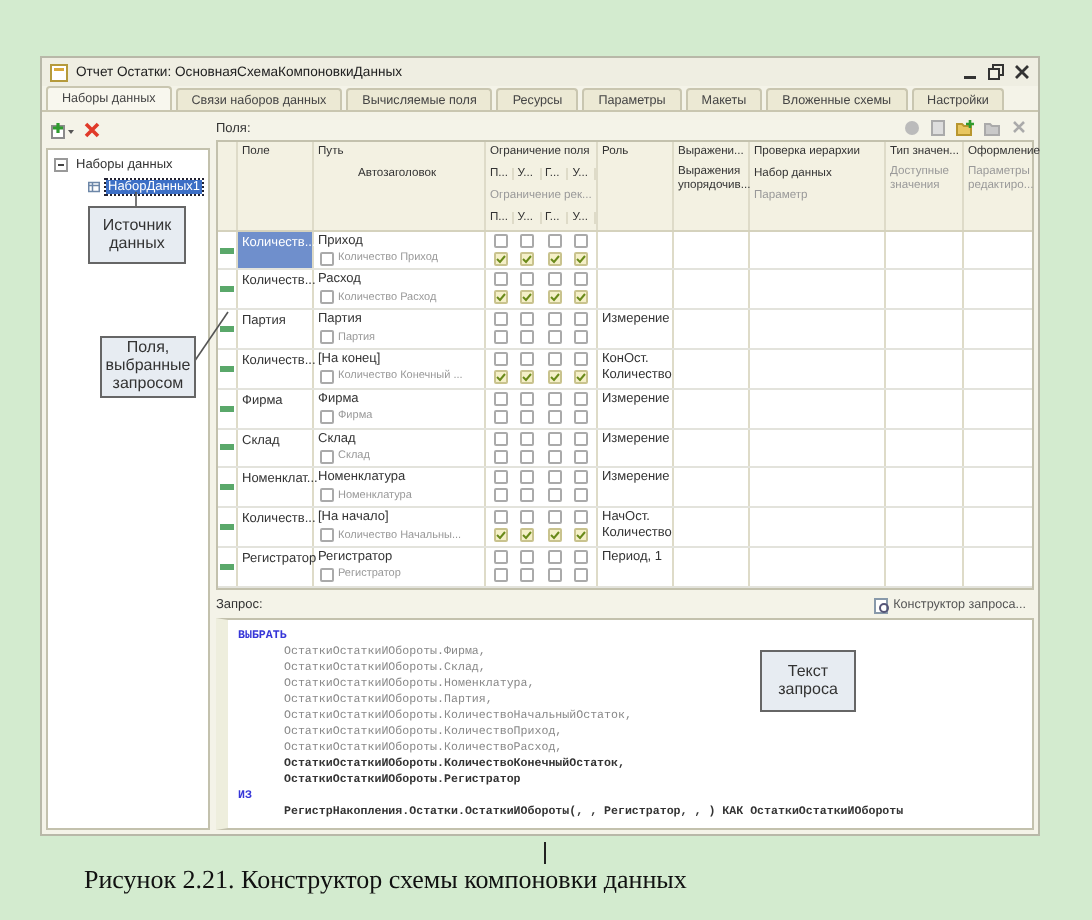 The width and height of the screenshot is (1092, 920). What do you see at coordinates (938, 128) in the screenshot?
I see `document-icon` at bounding box center [938, 128].